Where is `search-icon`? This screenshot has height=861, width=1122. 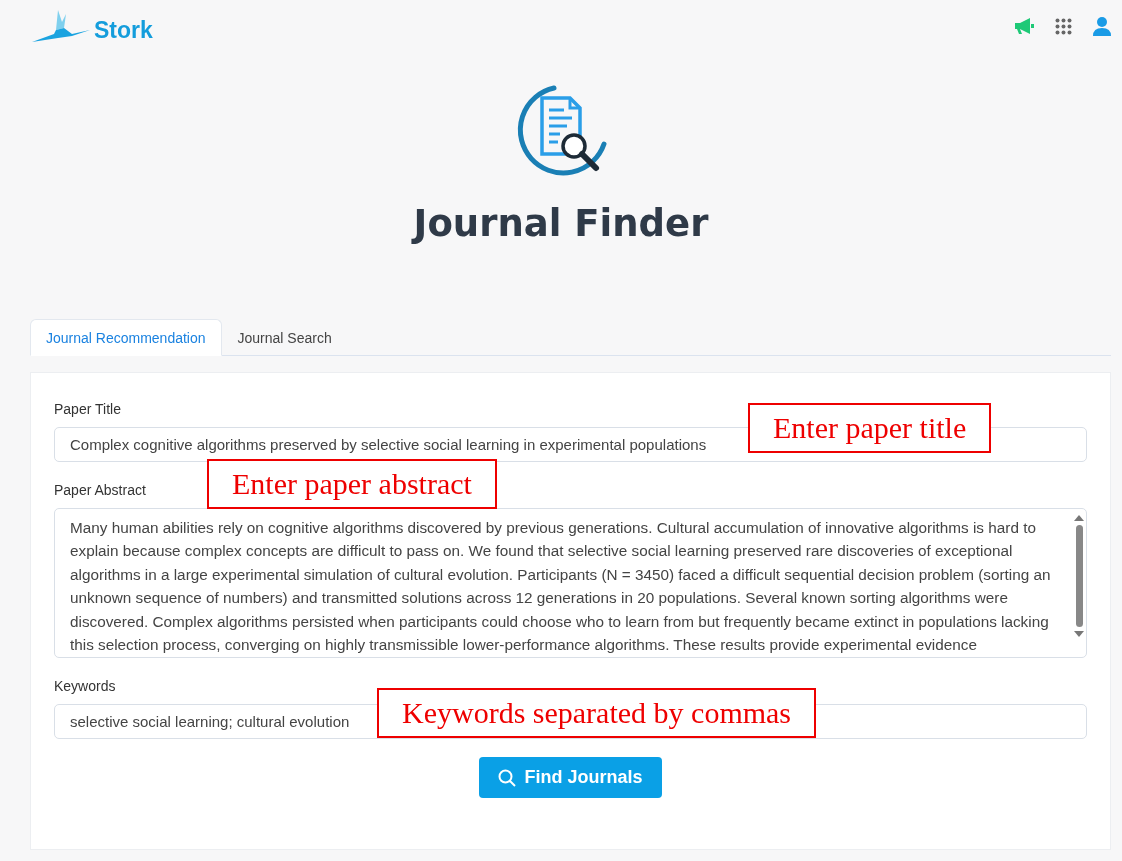
search-icon is located at coordinates (507, 777).